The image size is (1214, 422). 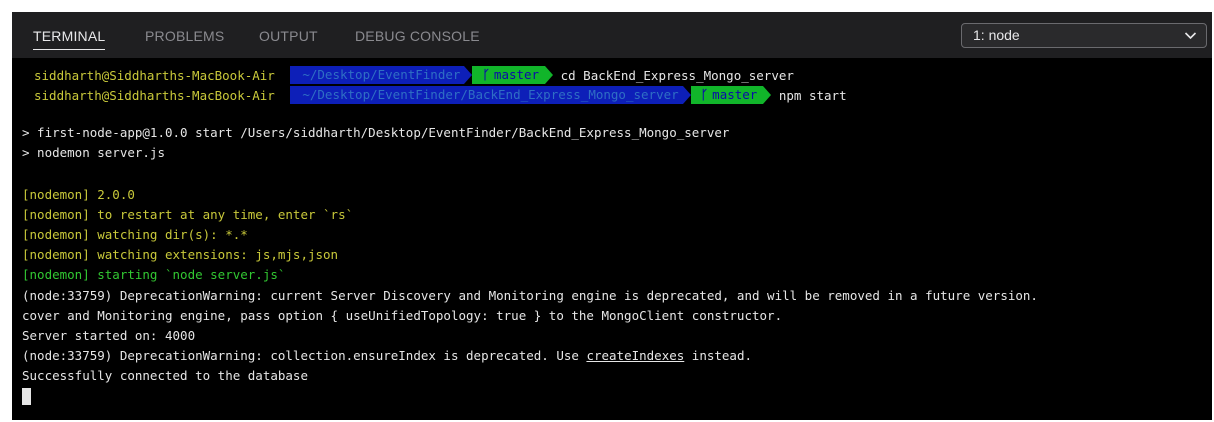 What do you see at coordinates (109, 335) in the screenshot?
I see `output-line: Server started on: 4000` at bounding box center [109, 335].